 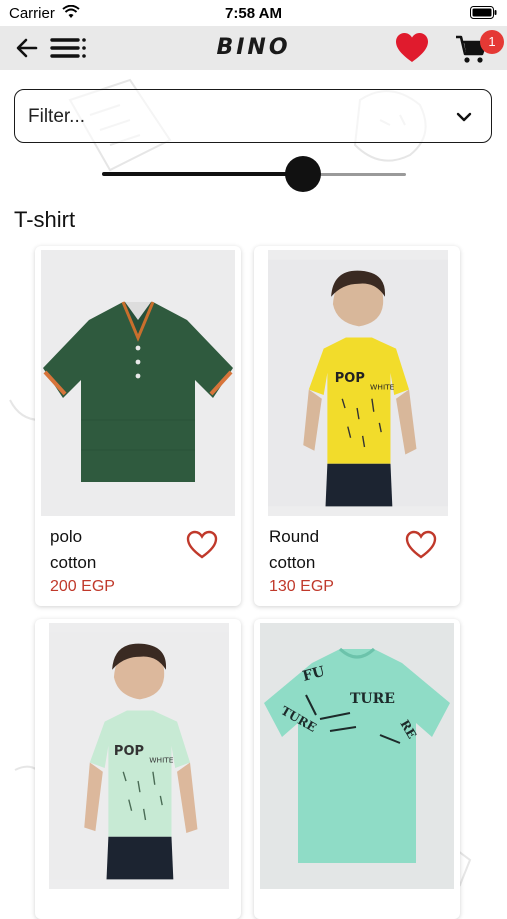 What do you see at coordinates (464, 117) in the screenshot?
I see `chevron-down-icon` at bounding box center [464, 117].